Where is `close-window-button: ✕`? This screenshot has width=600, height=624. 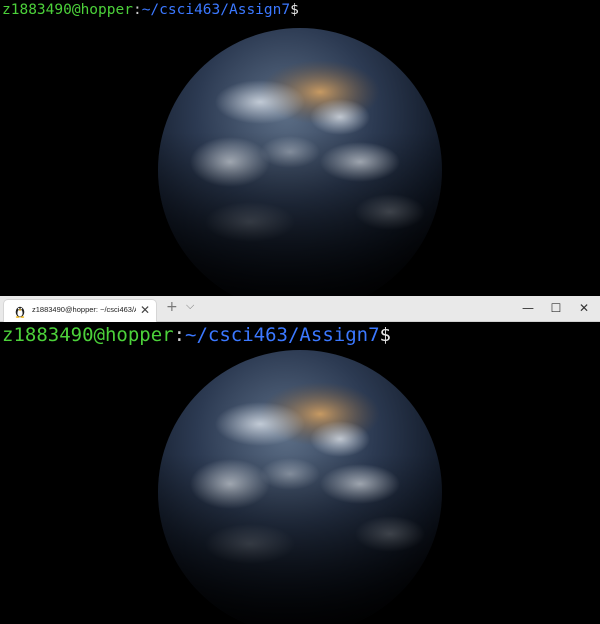 close-window-button: ✕ is located at coordinates (584, 308).